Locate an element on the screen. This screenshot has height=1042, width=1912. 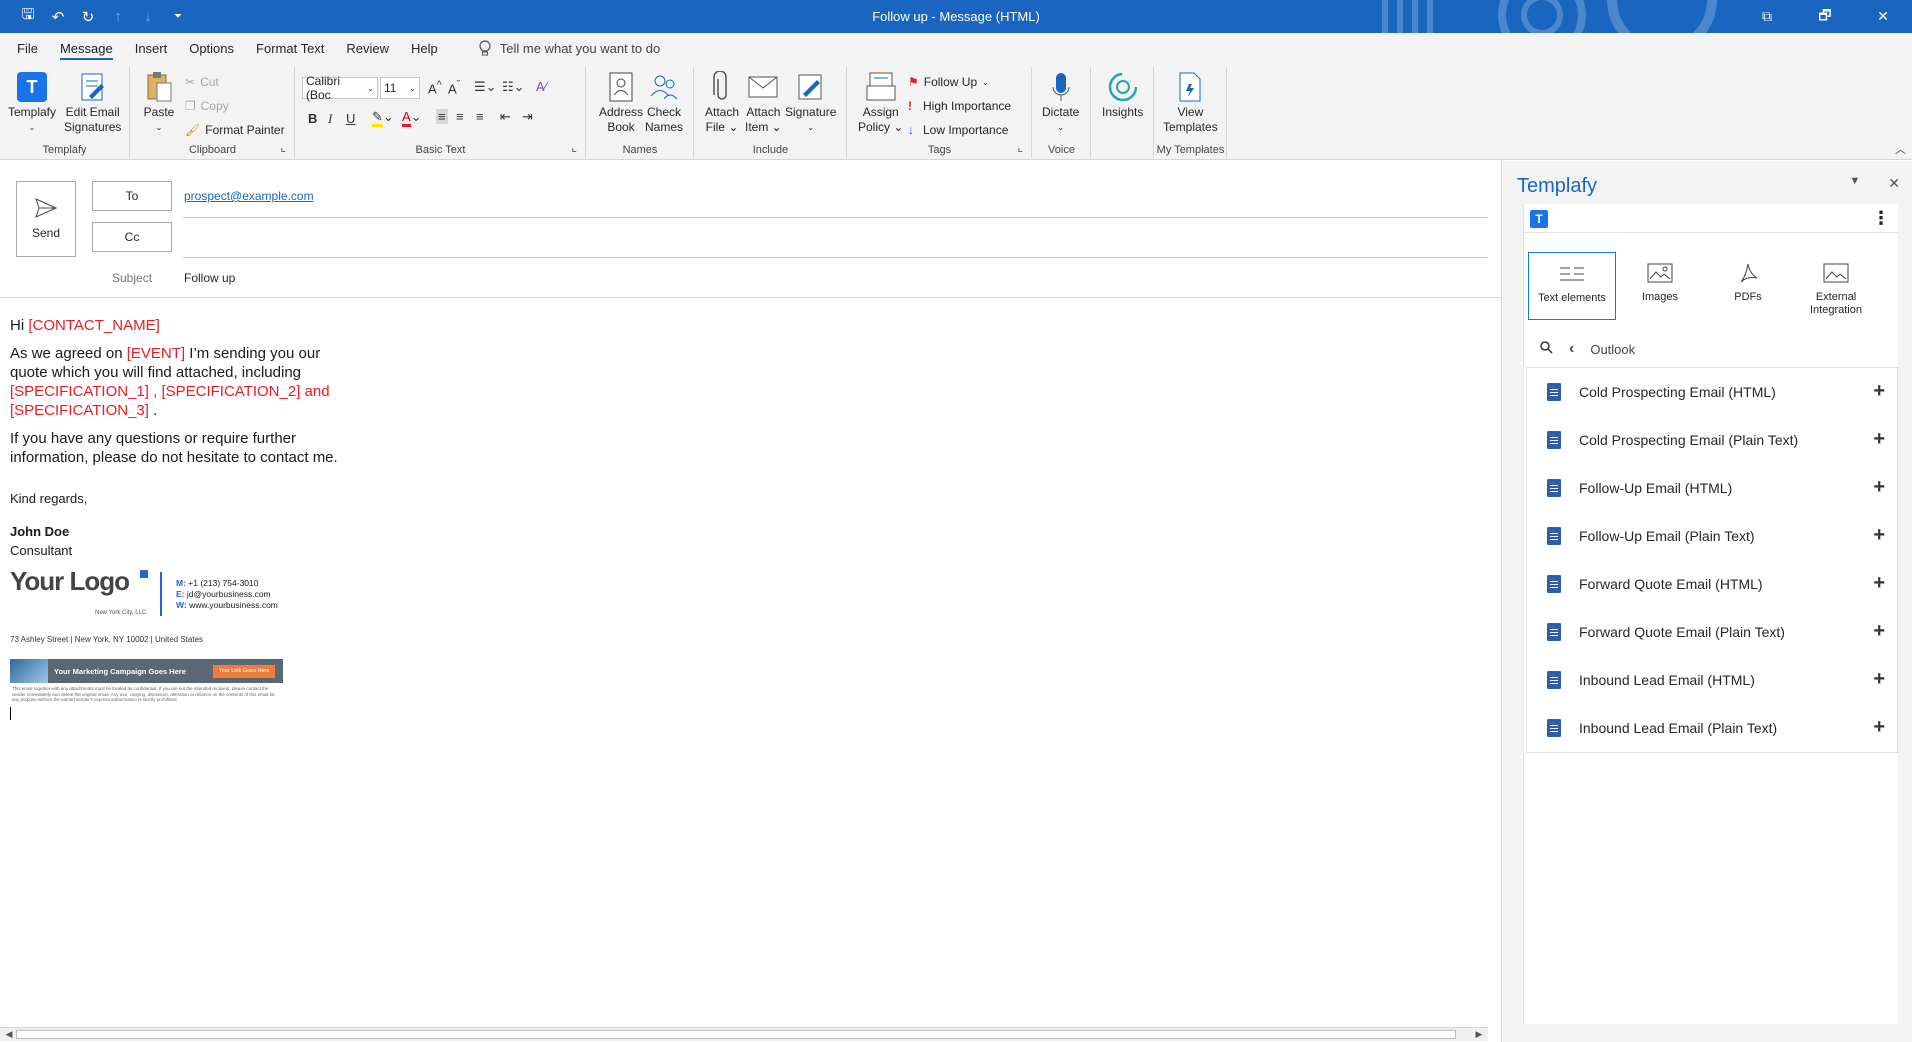
bold-icon: B is located at coordinates (312, 118).